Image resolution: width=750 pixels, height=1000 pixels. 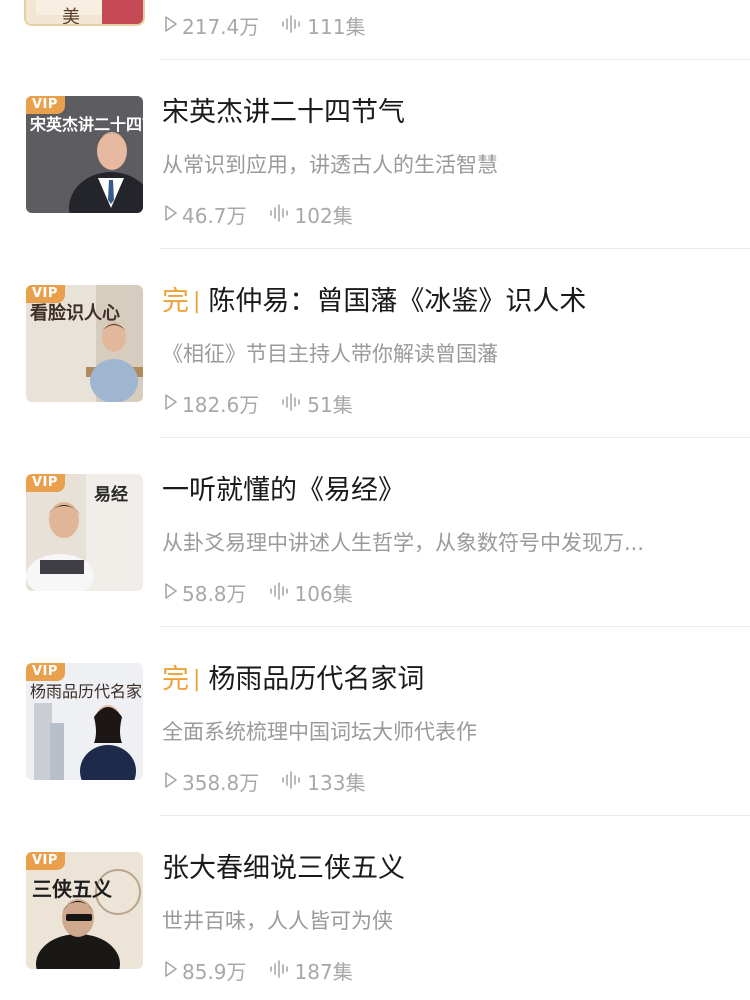 I want to click on play-count: 58.8万, so click(x=214, y=594).